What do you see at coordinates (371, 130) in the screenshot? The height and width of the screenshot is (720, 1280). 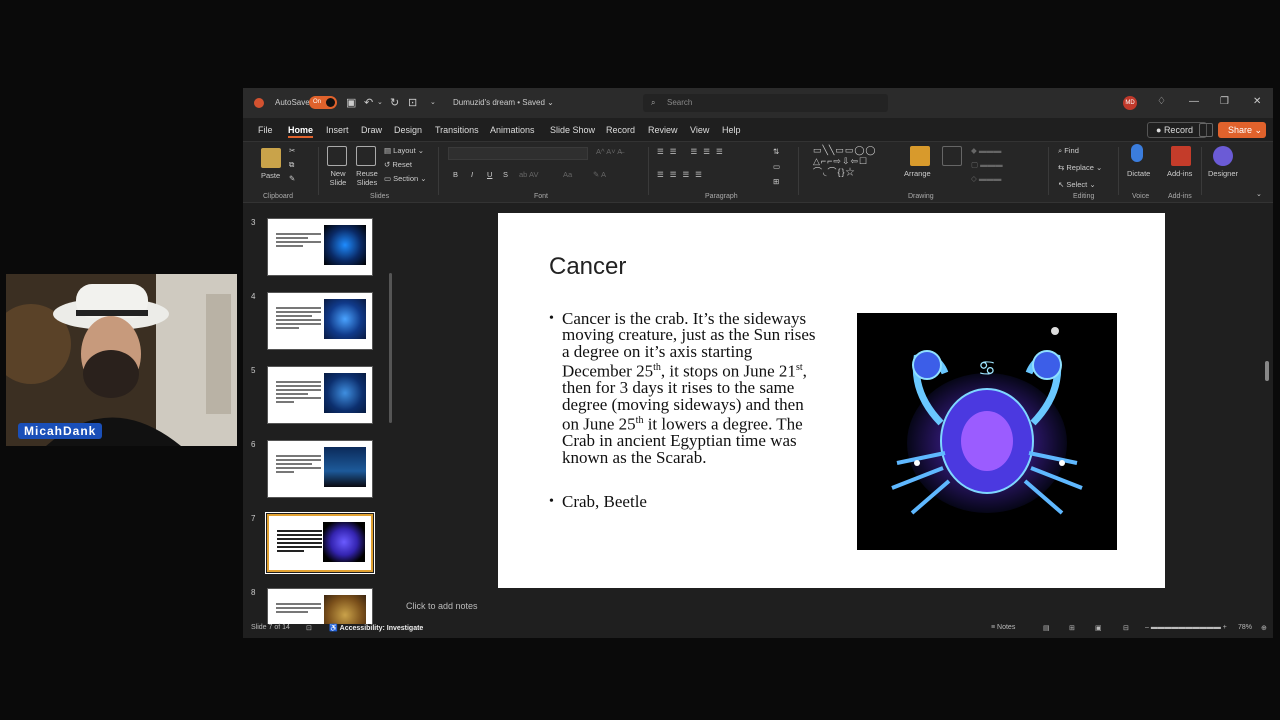 I see `tab-draw: Draw` at bounding box center [371, 130].